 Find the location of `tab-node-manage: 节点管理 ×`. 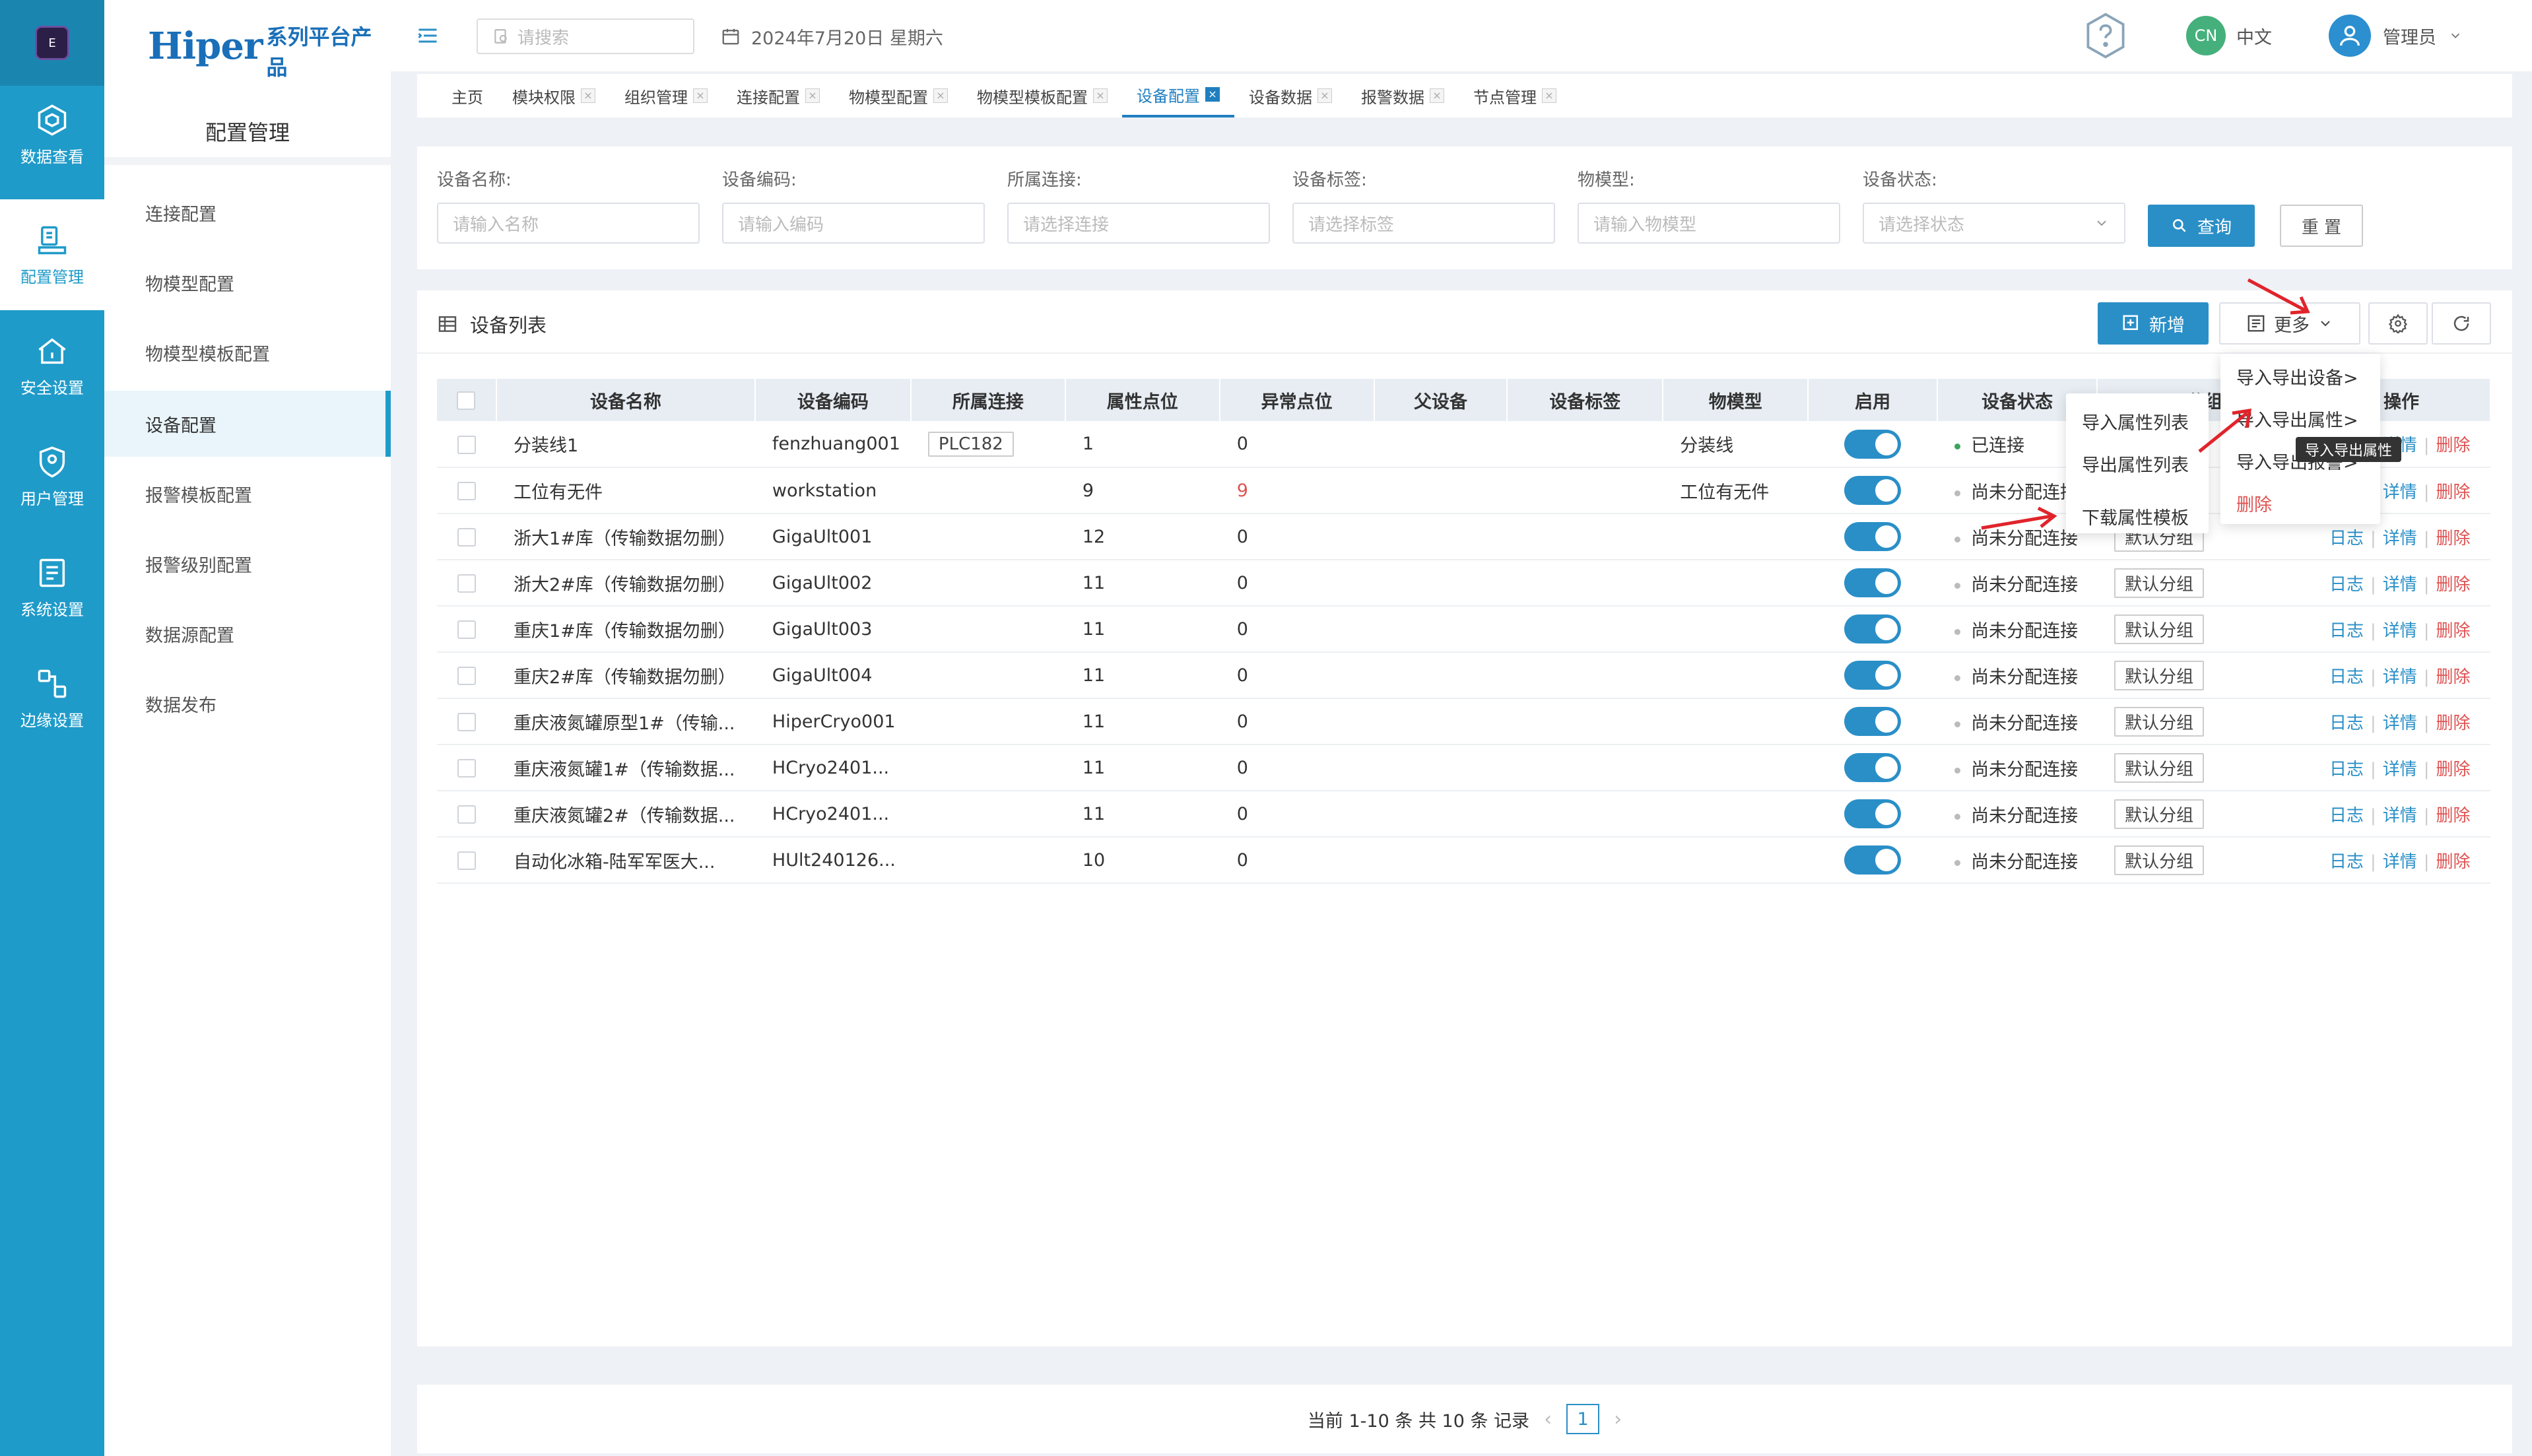

tab-node-manage: 节点管理 × is located at coordinates (1515, 96).